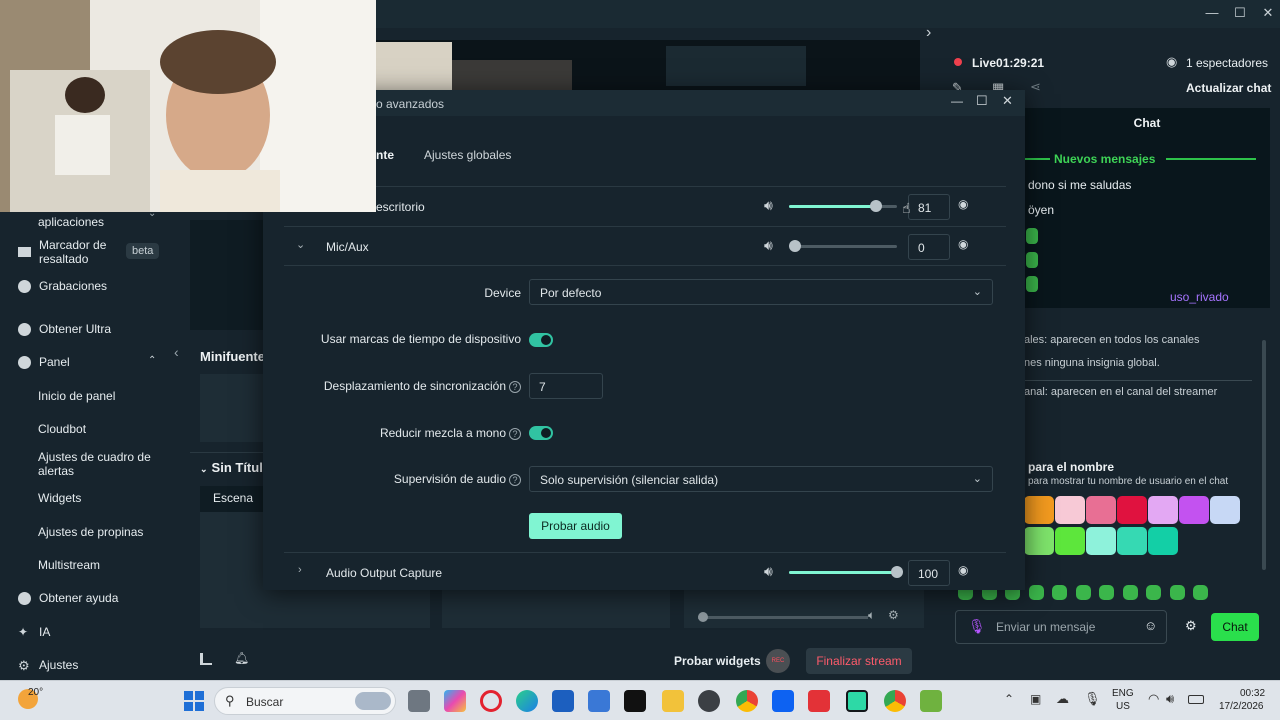 Image resolution: width=1280 pixels, height=720 pixels. What do you see at coordinates (1241, 706) in the screenshot?
I see `clock-date: 17/2/2026` at bounding box center [1241, 706].